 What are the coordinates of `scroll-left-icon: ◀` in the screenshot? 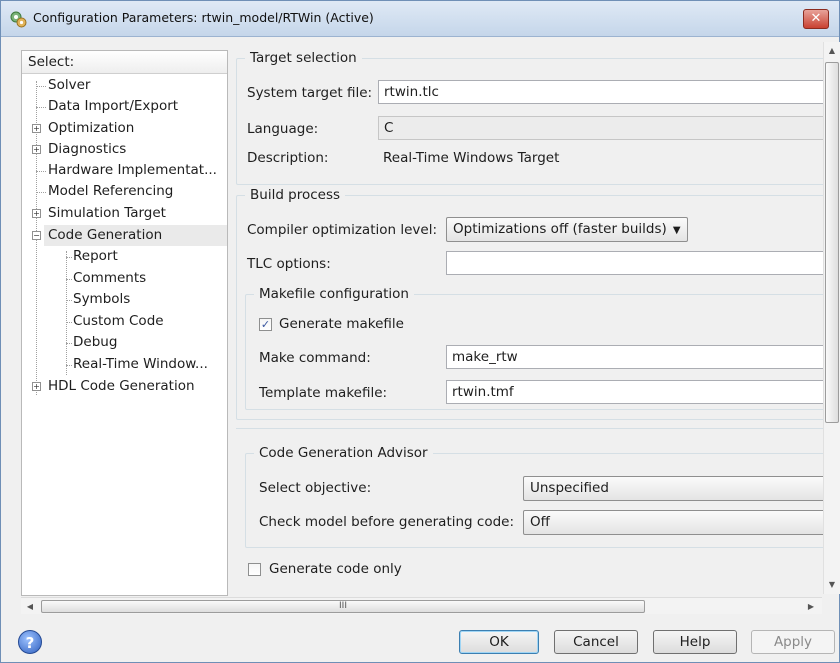 It's located at (30, 606).